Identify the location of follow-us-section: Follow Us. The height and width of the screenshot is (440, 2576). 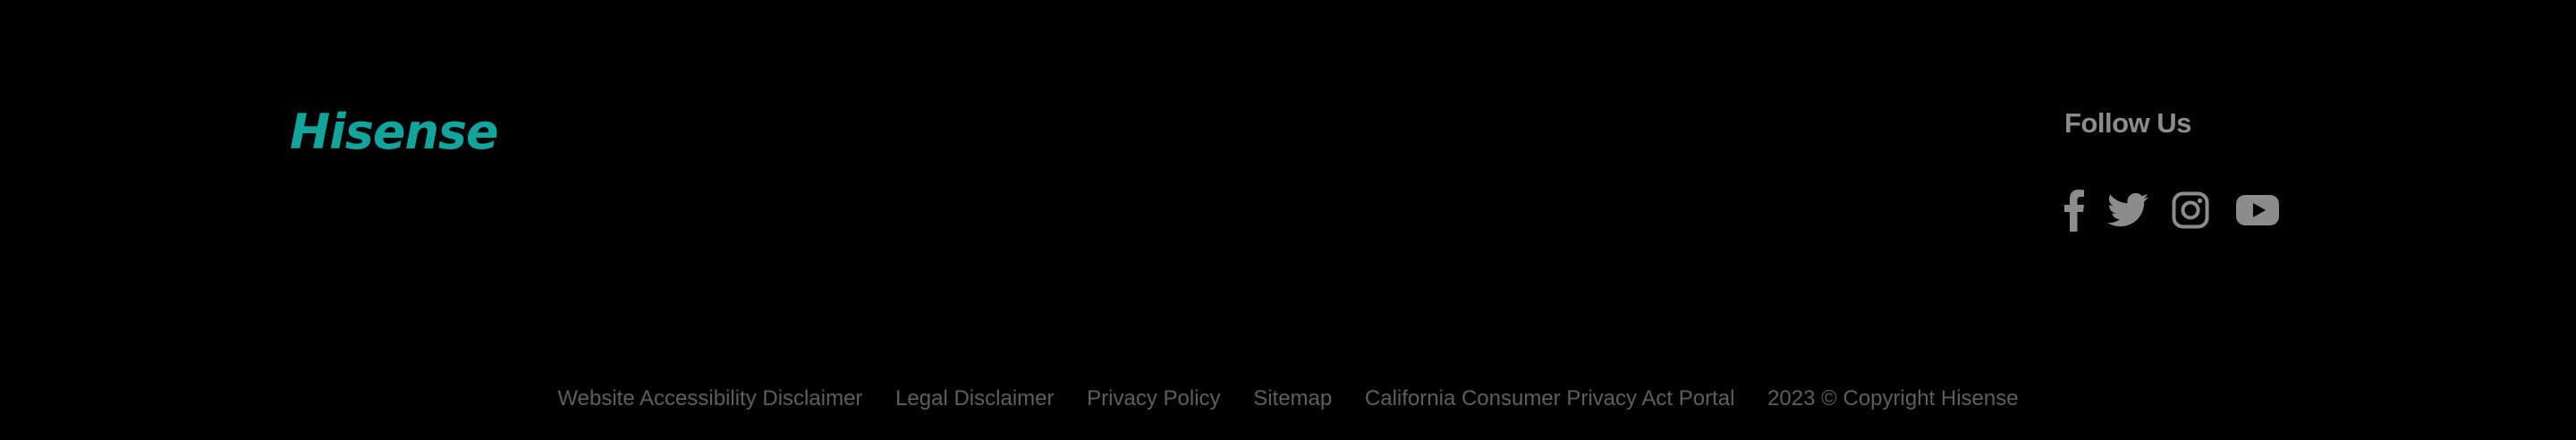
(2171, 169).